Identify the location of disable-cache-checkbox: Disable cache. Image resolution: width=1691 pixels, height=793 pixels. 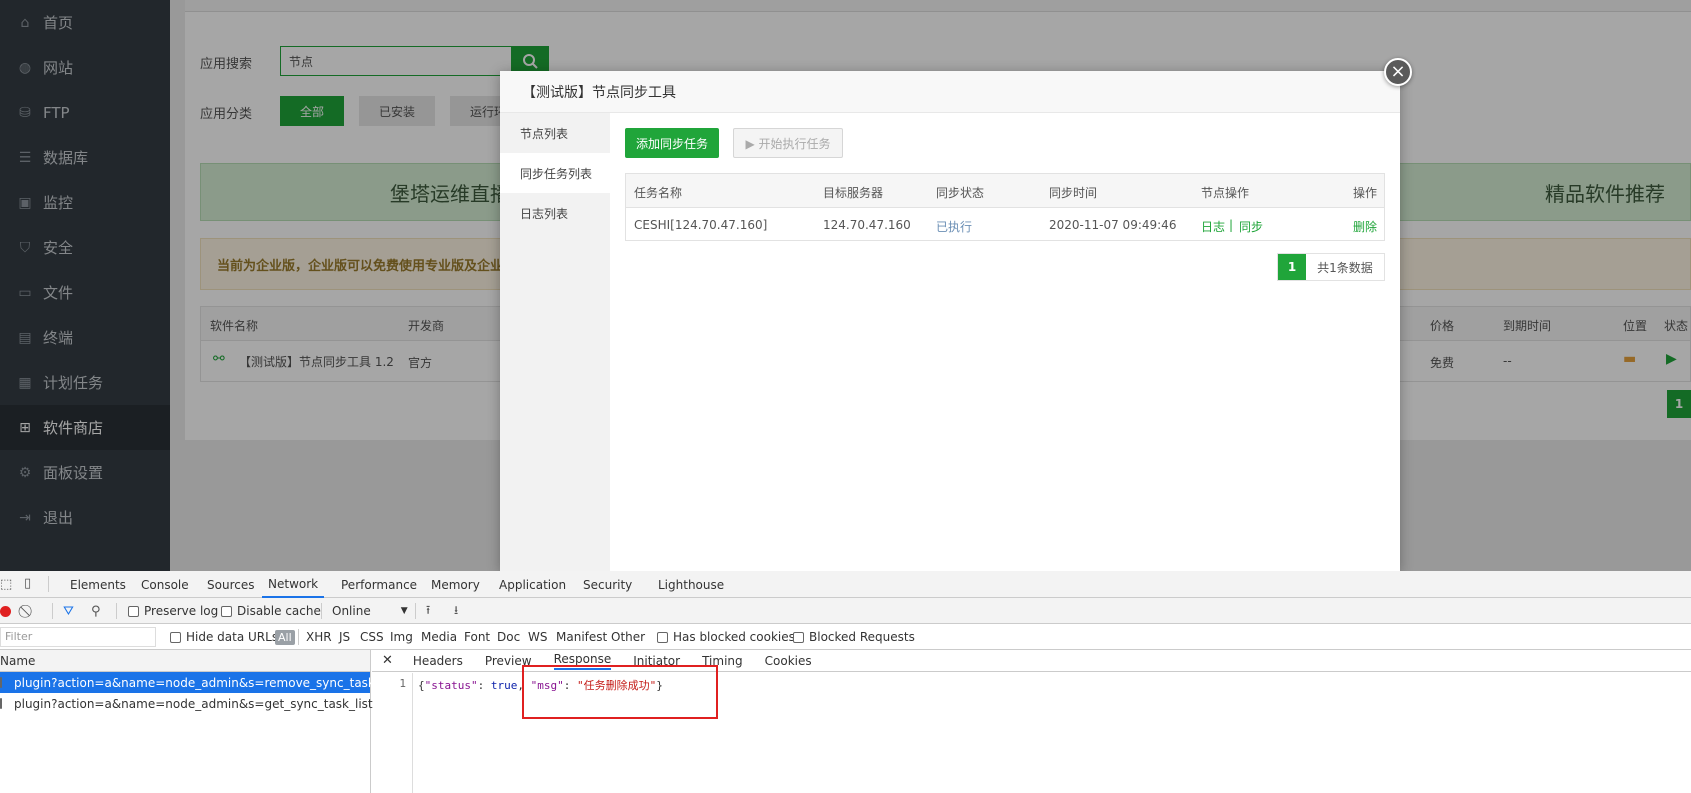
(271, 611).